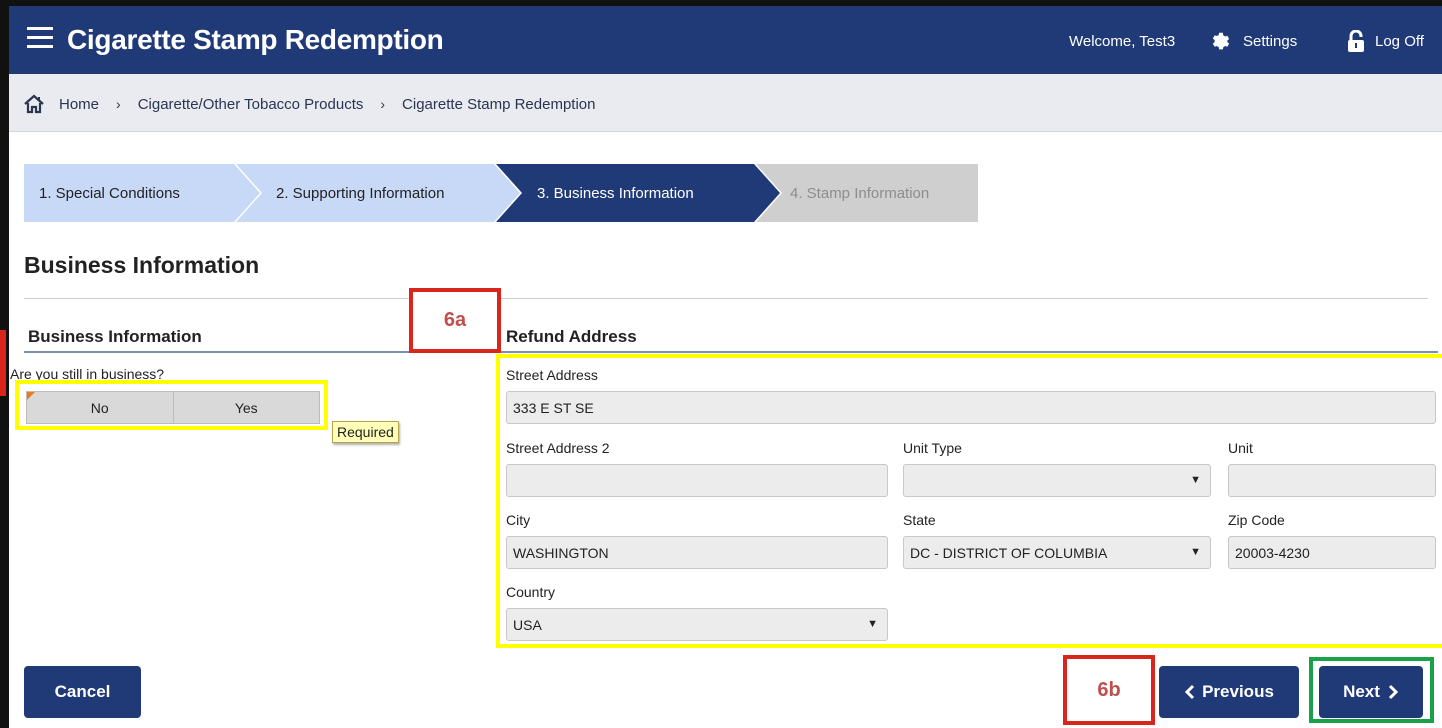 This screenshot has height=728, width=1442. I want to click on previous-button: Previous, so click(1229, 692).